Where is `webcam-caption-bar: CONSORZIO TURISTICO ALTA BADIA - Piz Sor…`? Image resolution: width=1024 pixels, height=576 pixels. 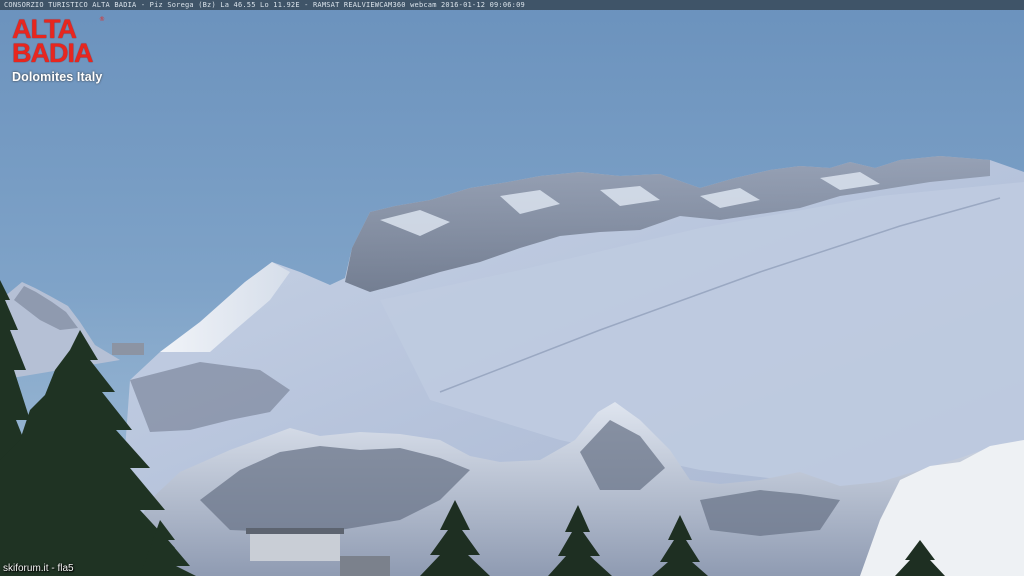
webcam-caption-bar: CONSORZIO TURISTICO ALTA BADIA - Piz Sor… is located at coordinates (512, 5).